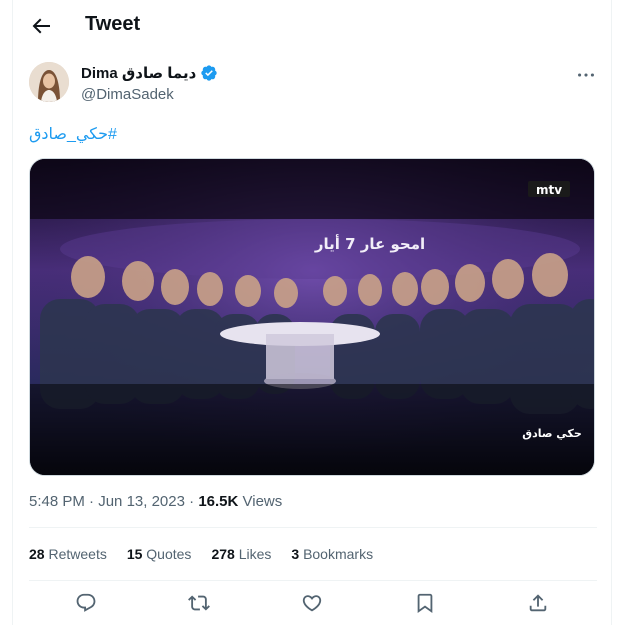  I want to click on channel-logo: mtv, so click(549, 190).